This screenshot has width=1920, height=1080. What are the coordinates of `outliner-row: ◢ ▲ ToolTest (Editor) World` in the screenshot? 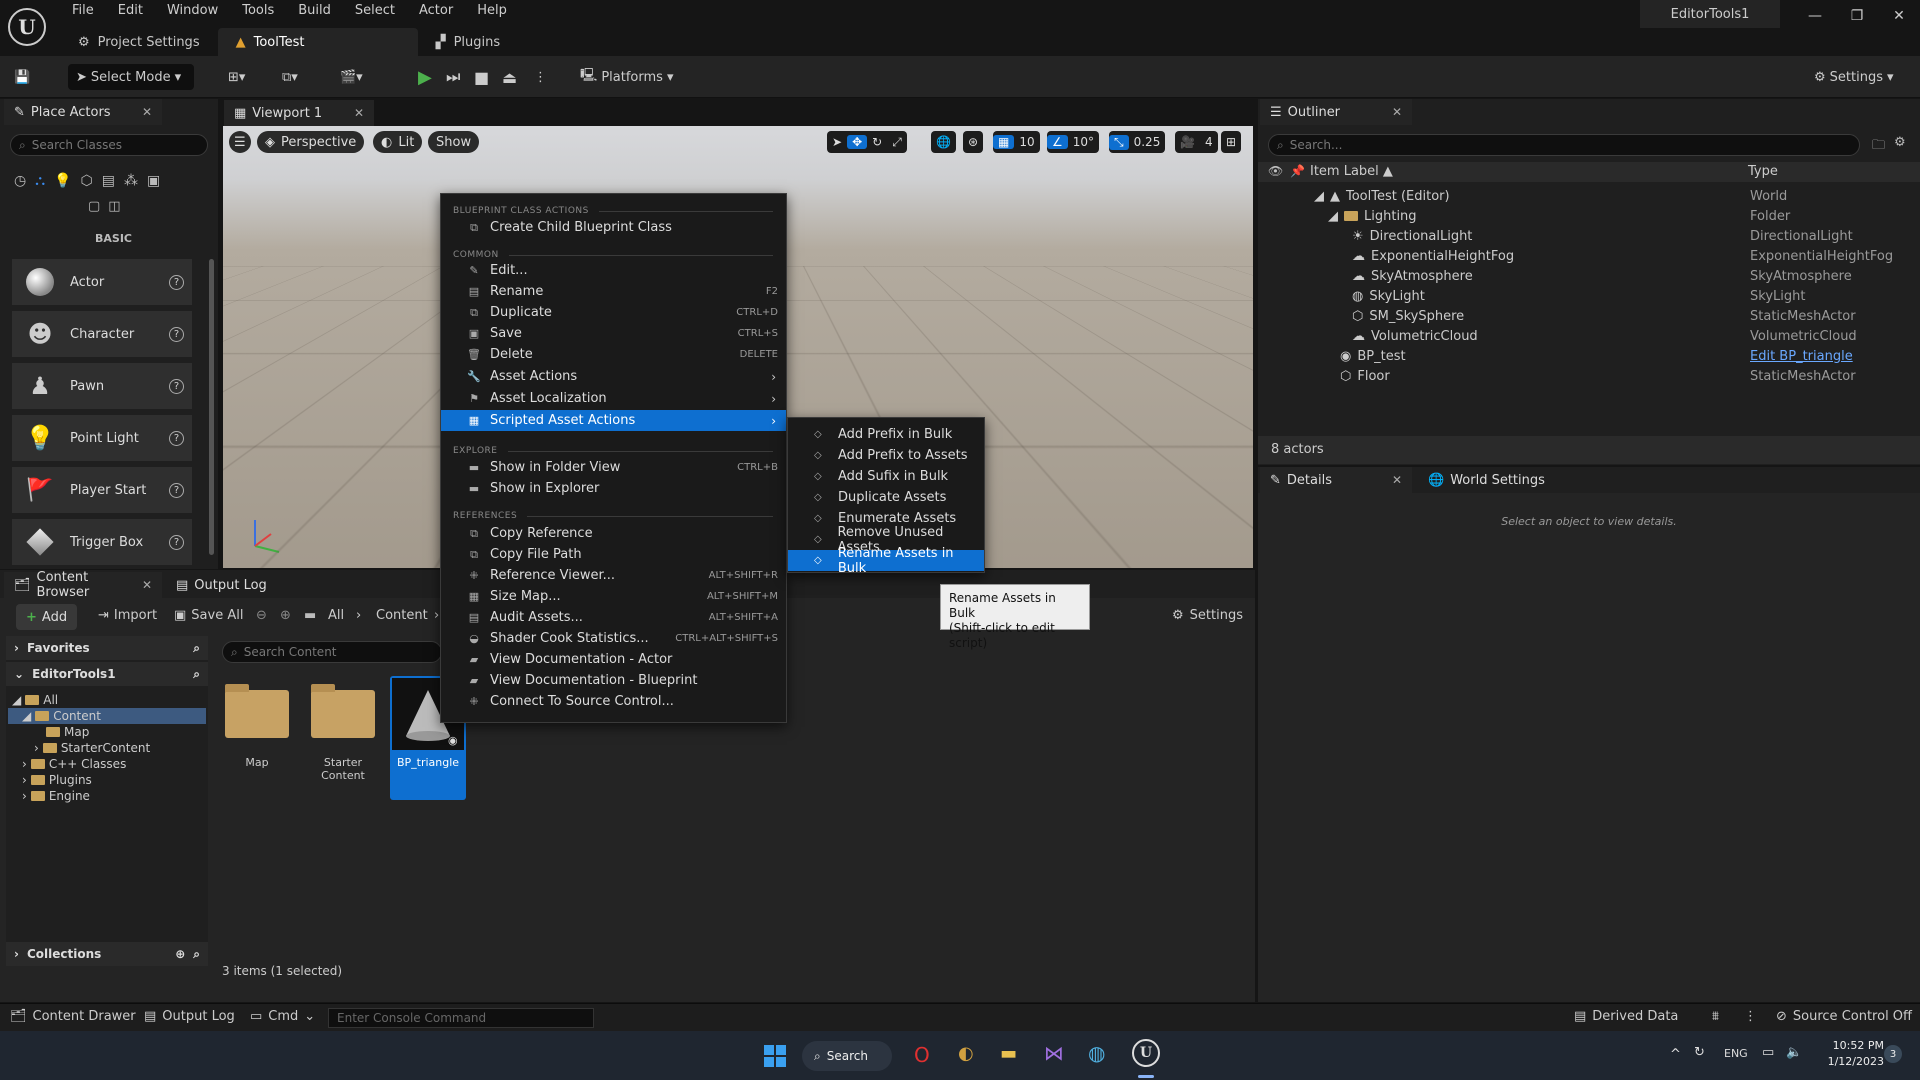 It's located at (1587, 196).